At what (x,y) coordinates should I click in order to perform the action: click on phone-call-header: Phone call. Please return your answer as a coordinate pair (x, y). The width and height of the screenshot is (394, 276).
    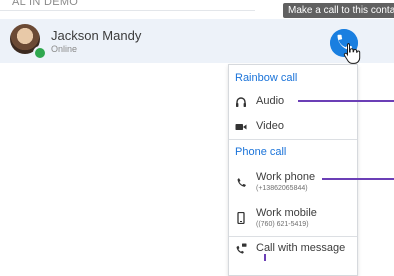
    Looking at the image, I should click on (261, 152).